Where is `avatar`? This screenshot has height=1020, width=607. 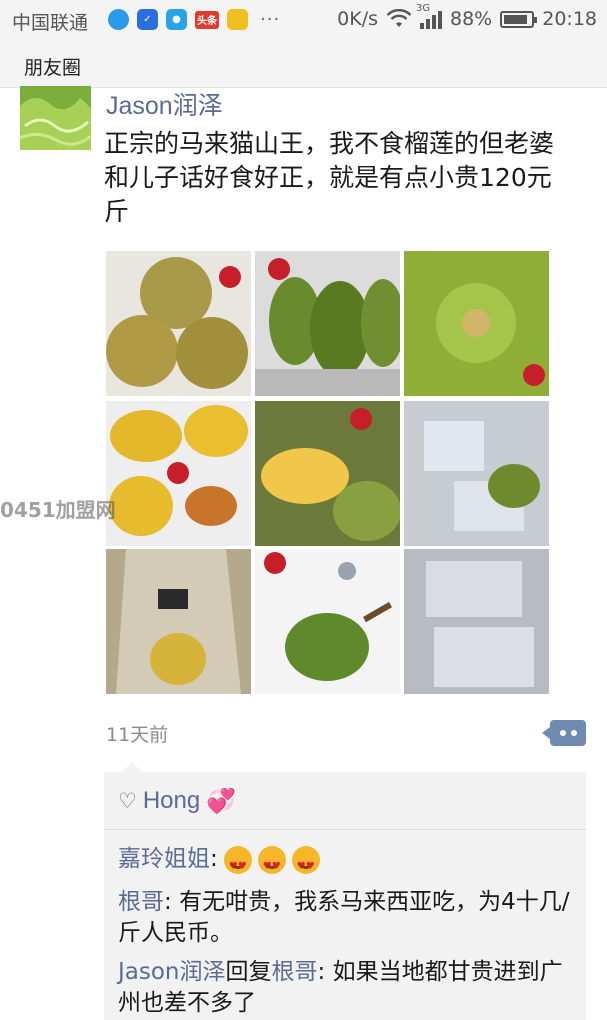
avatar is located at coordinates (55, 118).